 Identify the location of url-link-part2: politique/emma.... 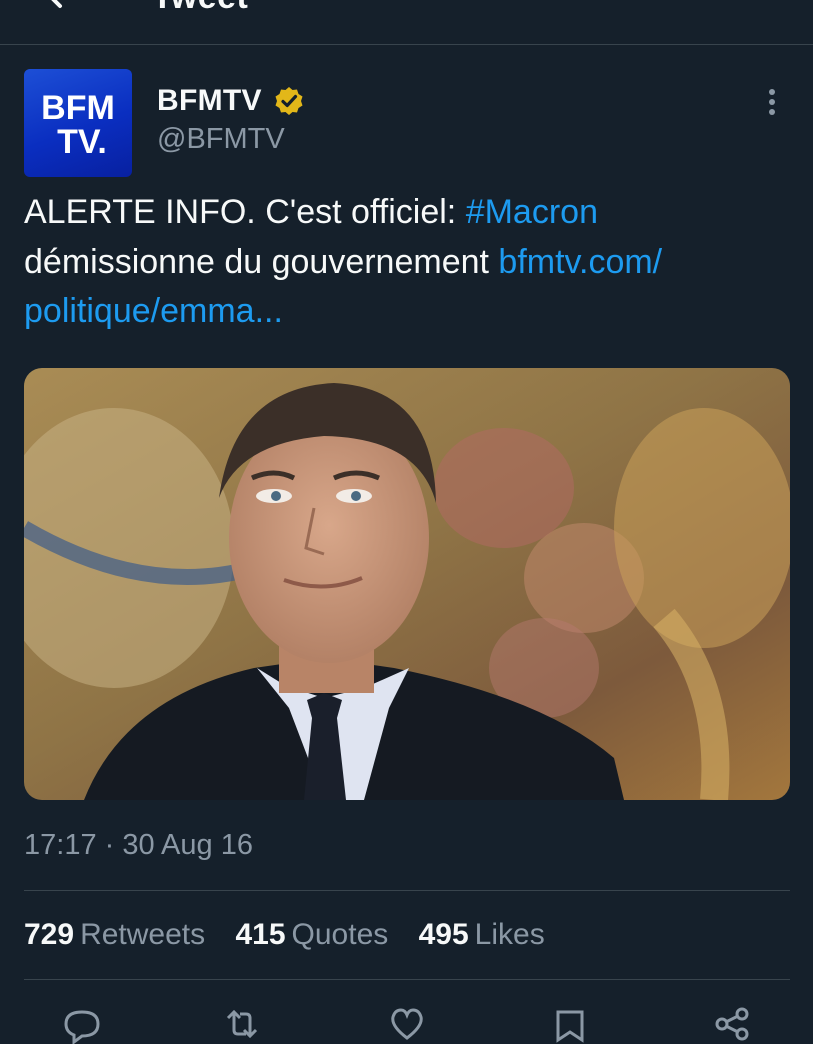
(153, 311).